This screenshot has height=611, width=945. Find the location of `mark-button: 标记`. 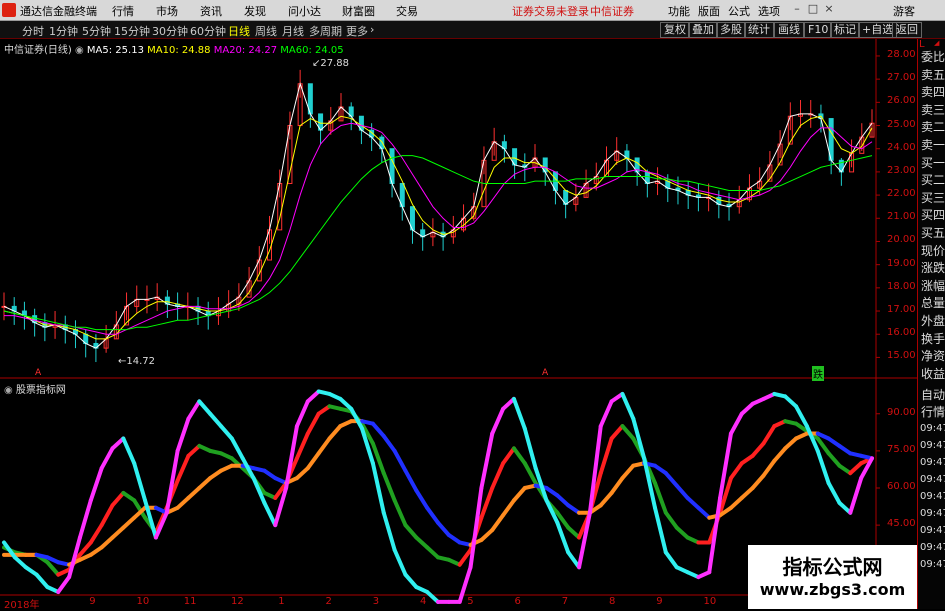

mark-button: 标记 is located at coordinates (845, 30).